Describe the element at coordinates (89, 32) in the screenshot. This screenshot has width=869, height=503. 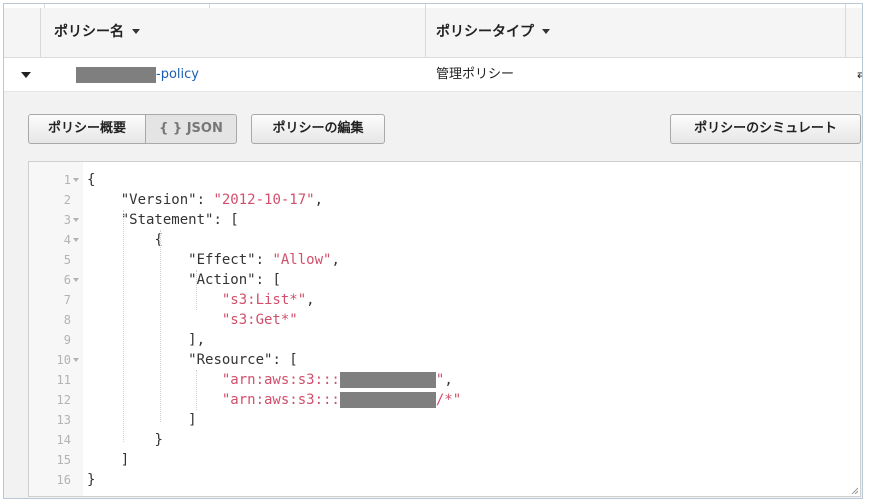
I see `header-policy-name-label: ポリシー名` at that location.